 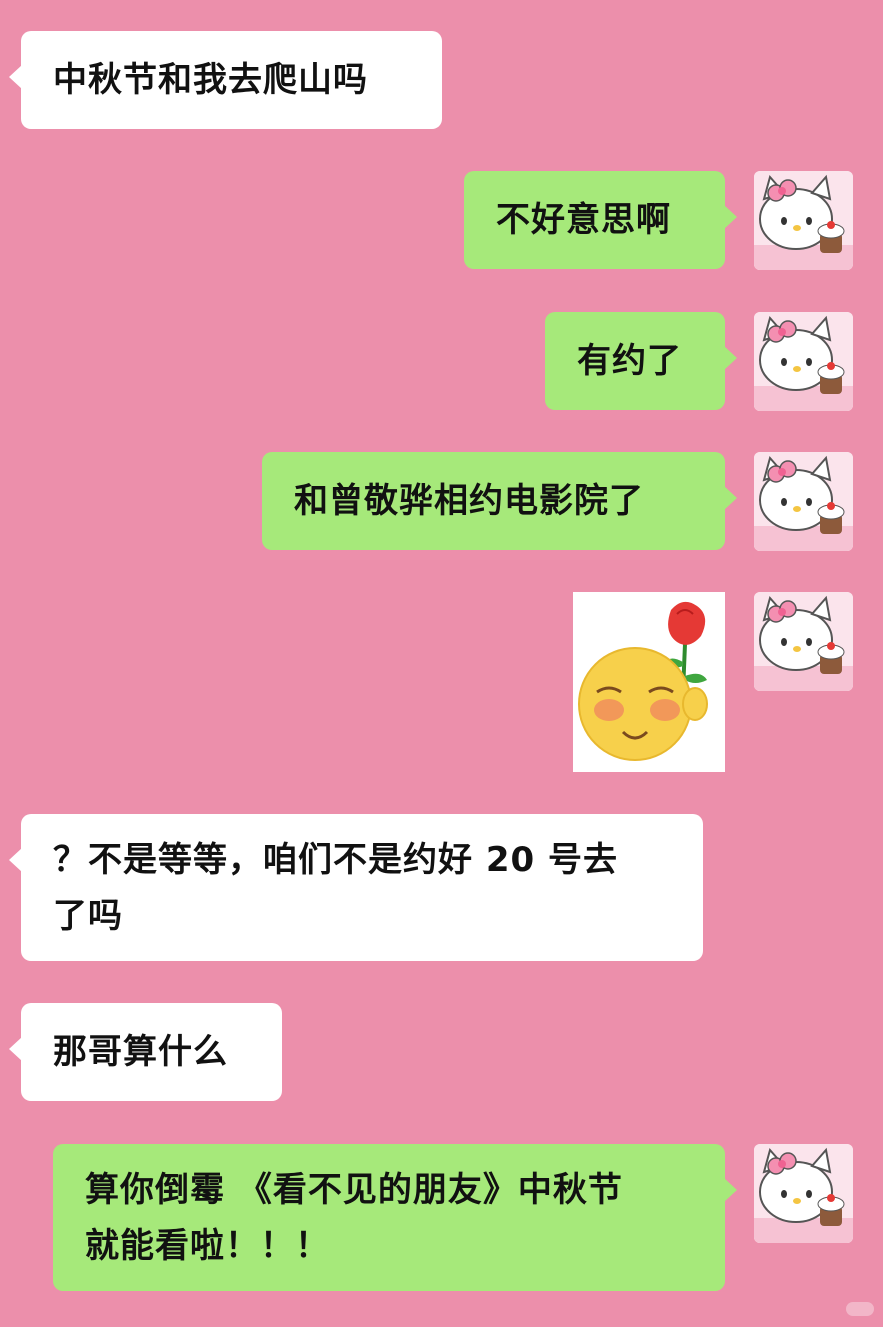 I want to click on outgoing-message-bubble: 和曾敬骅相约电影院了, so click(x=499, y=501).